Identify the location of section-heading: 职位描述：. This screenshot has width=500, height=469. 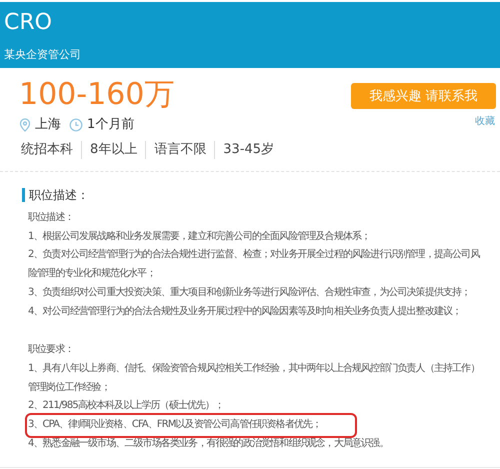
(55, 195).